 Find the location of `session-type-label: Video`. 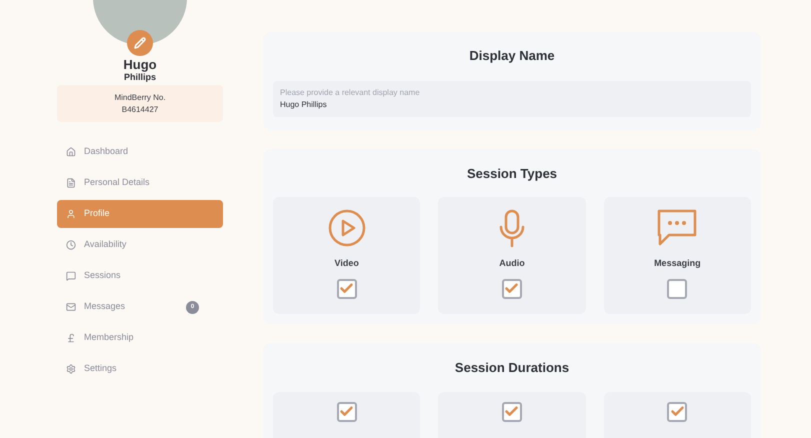

session-type-label: Video is located at coordinates (346, 263).